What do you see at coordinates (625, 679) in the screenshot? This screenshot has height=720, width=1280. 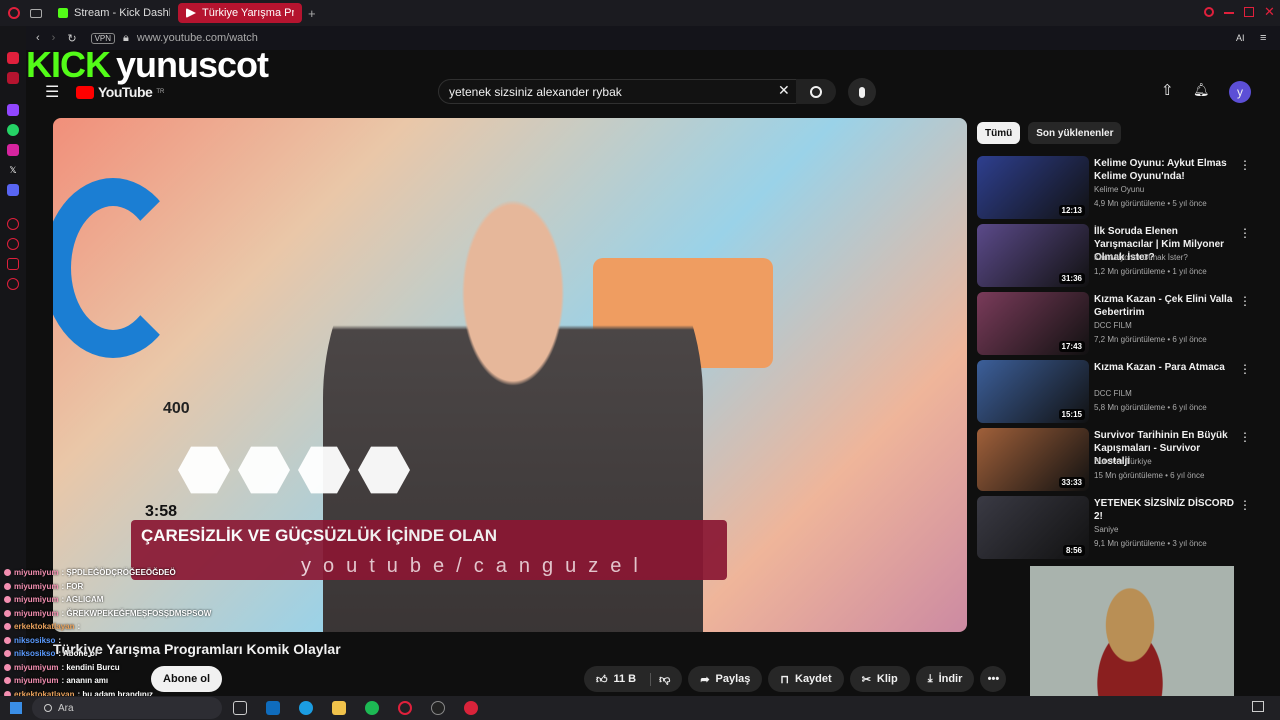 I see `like-count: 11 B` at bounding box center [625, 679].